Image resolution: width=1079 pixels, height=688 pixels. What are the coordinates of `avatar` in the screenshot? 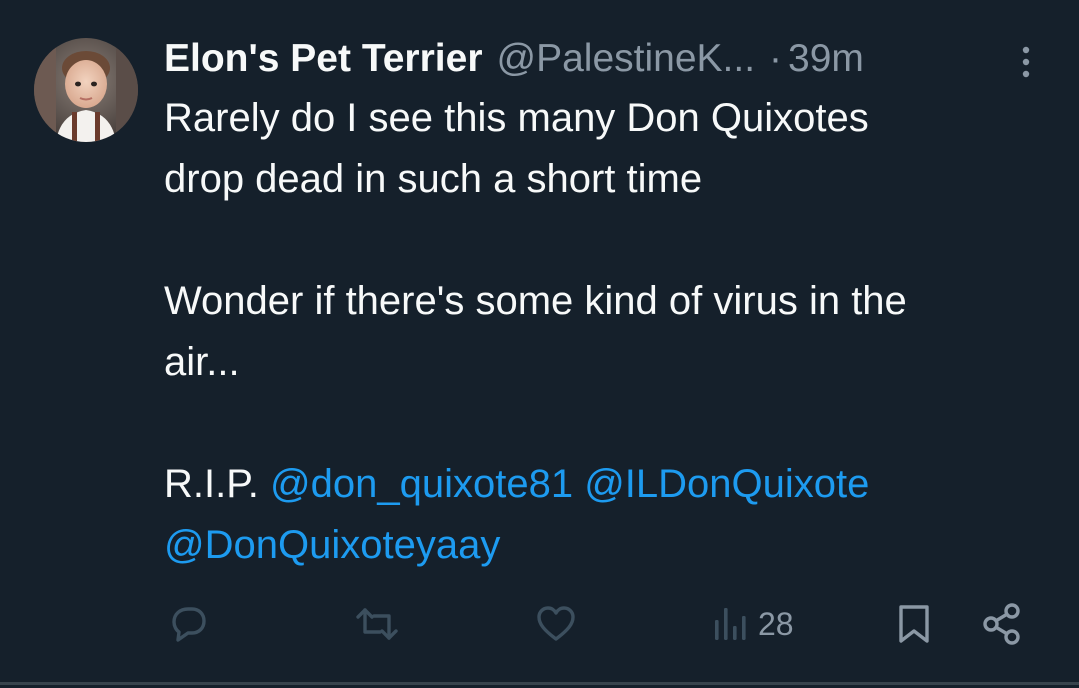 It's located at (86, 90).